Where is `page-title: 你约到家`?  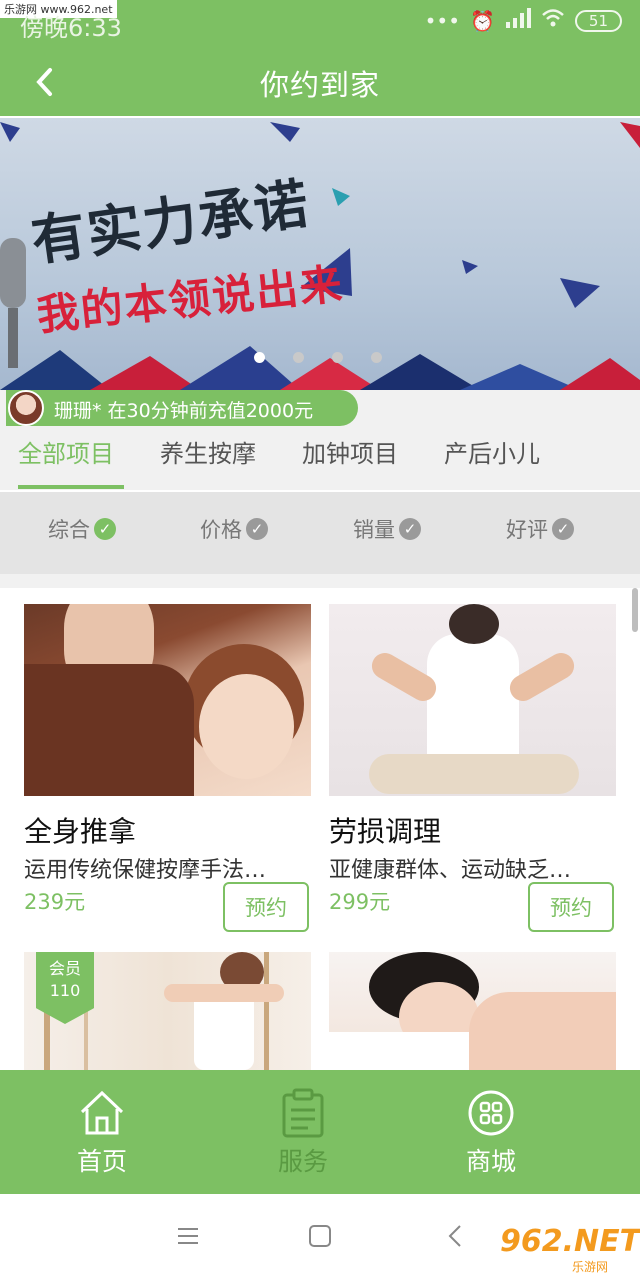 page-title: 你约到家 is located at coordinates (319, 85).